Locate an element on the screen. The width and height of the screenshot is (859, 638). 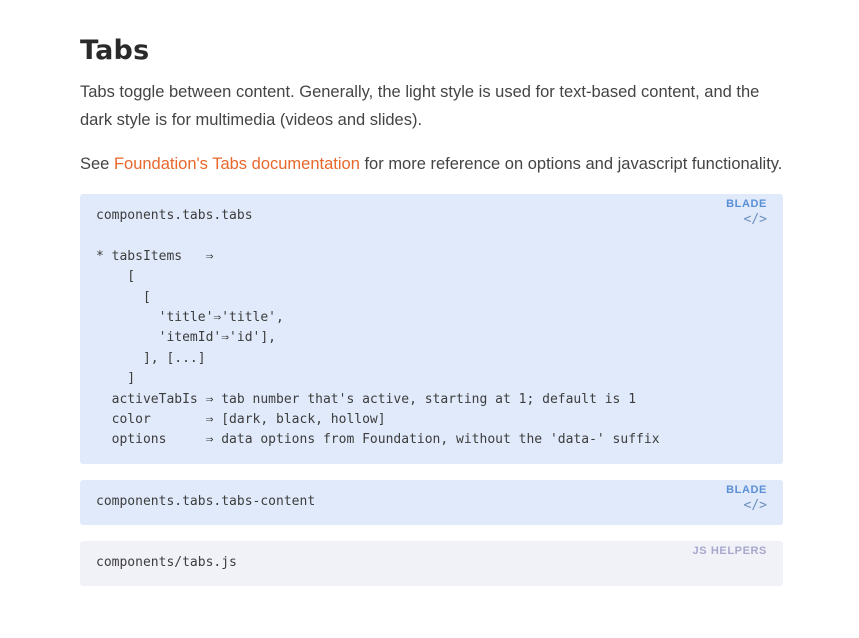
code-line: components.tabs.tabs-content is located at coordinates (206, 501).